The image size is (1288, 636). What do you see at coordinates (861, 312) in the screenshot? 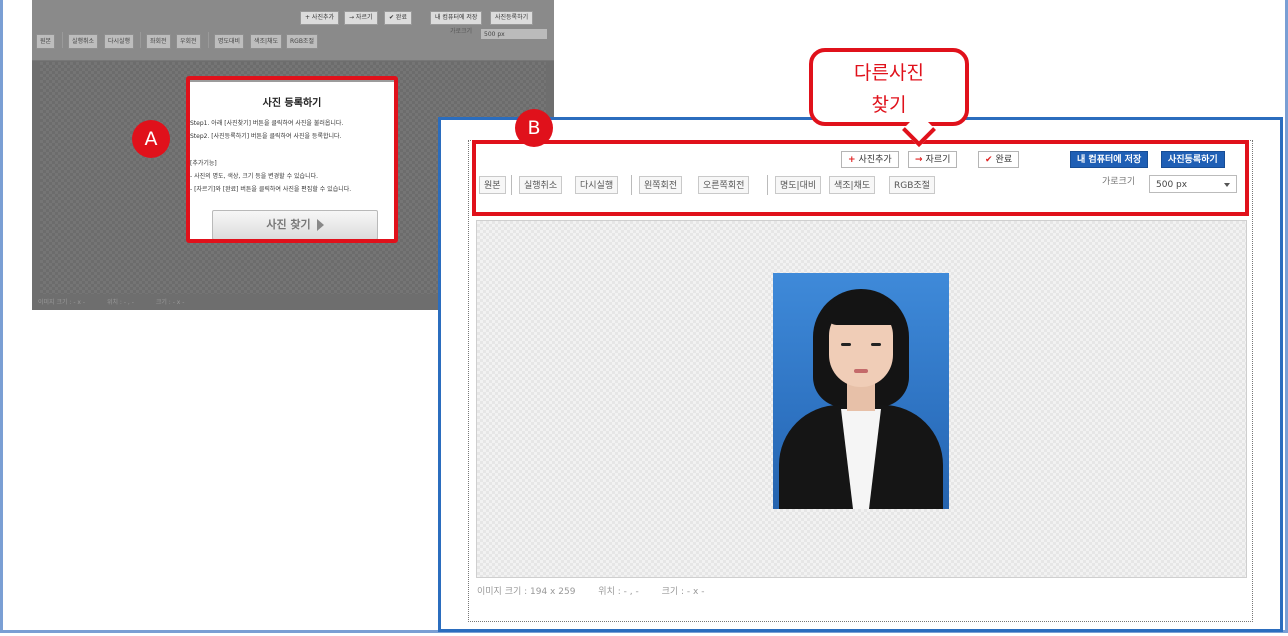
I see `photo-bangs` at bounding box center [861, 312].